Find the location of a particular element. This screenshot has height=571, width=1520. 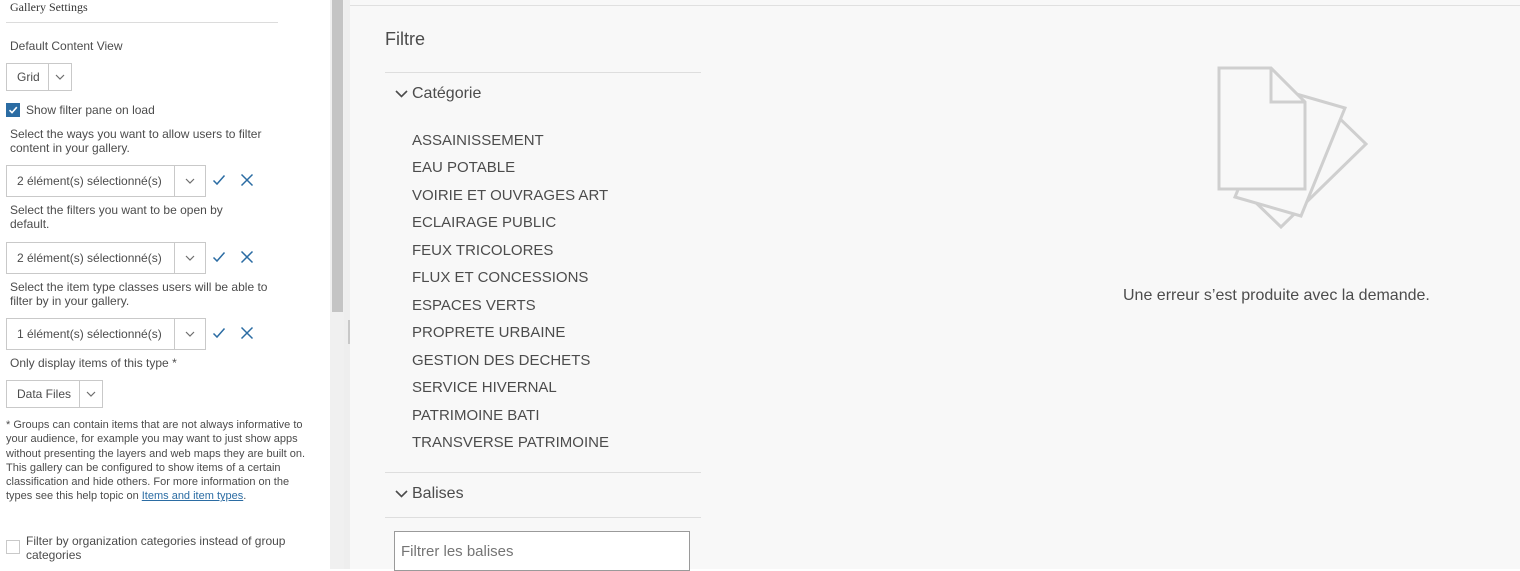

category-section-label: Catégorie is located at coordinates (447, 93).